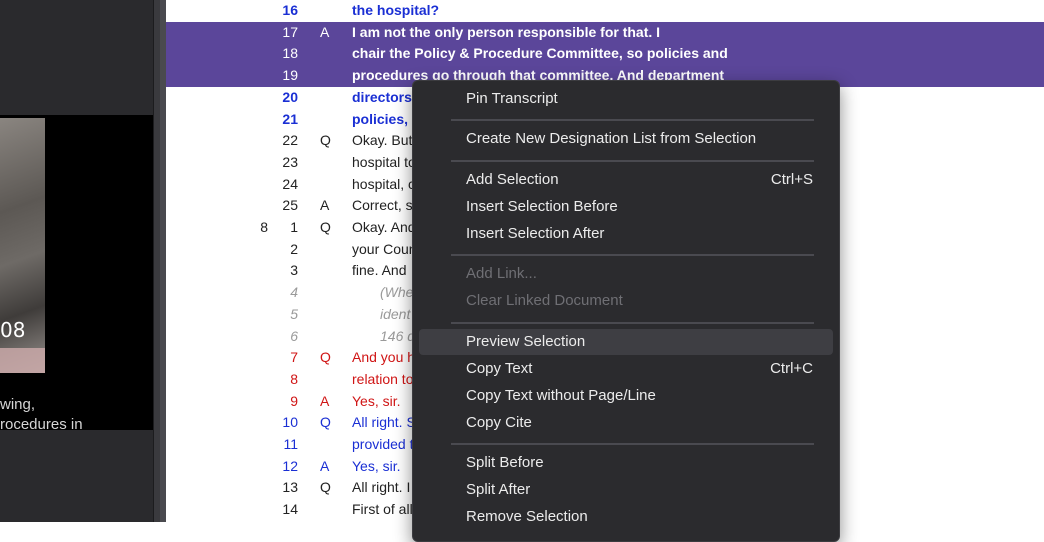 The height and width of the screenshot is (542, 1044). What do you see at coordinates (290, 183) in the screenshot?
I see `line-number: 24` at bounding box center [290, 183].